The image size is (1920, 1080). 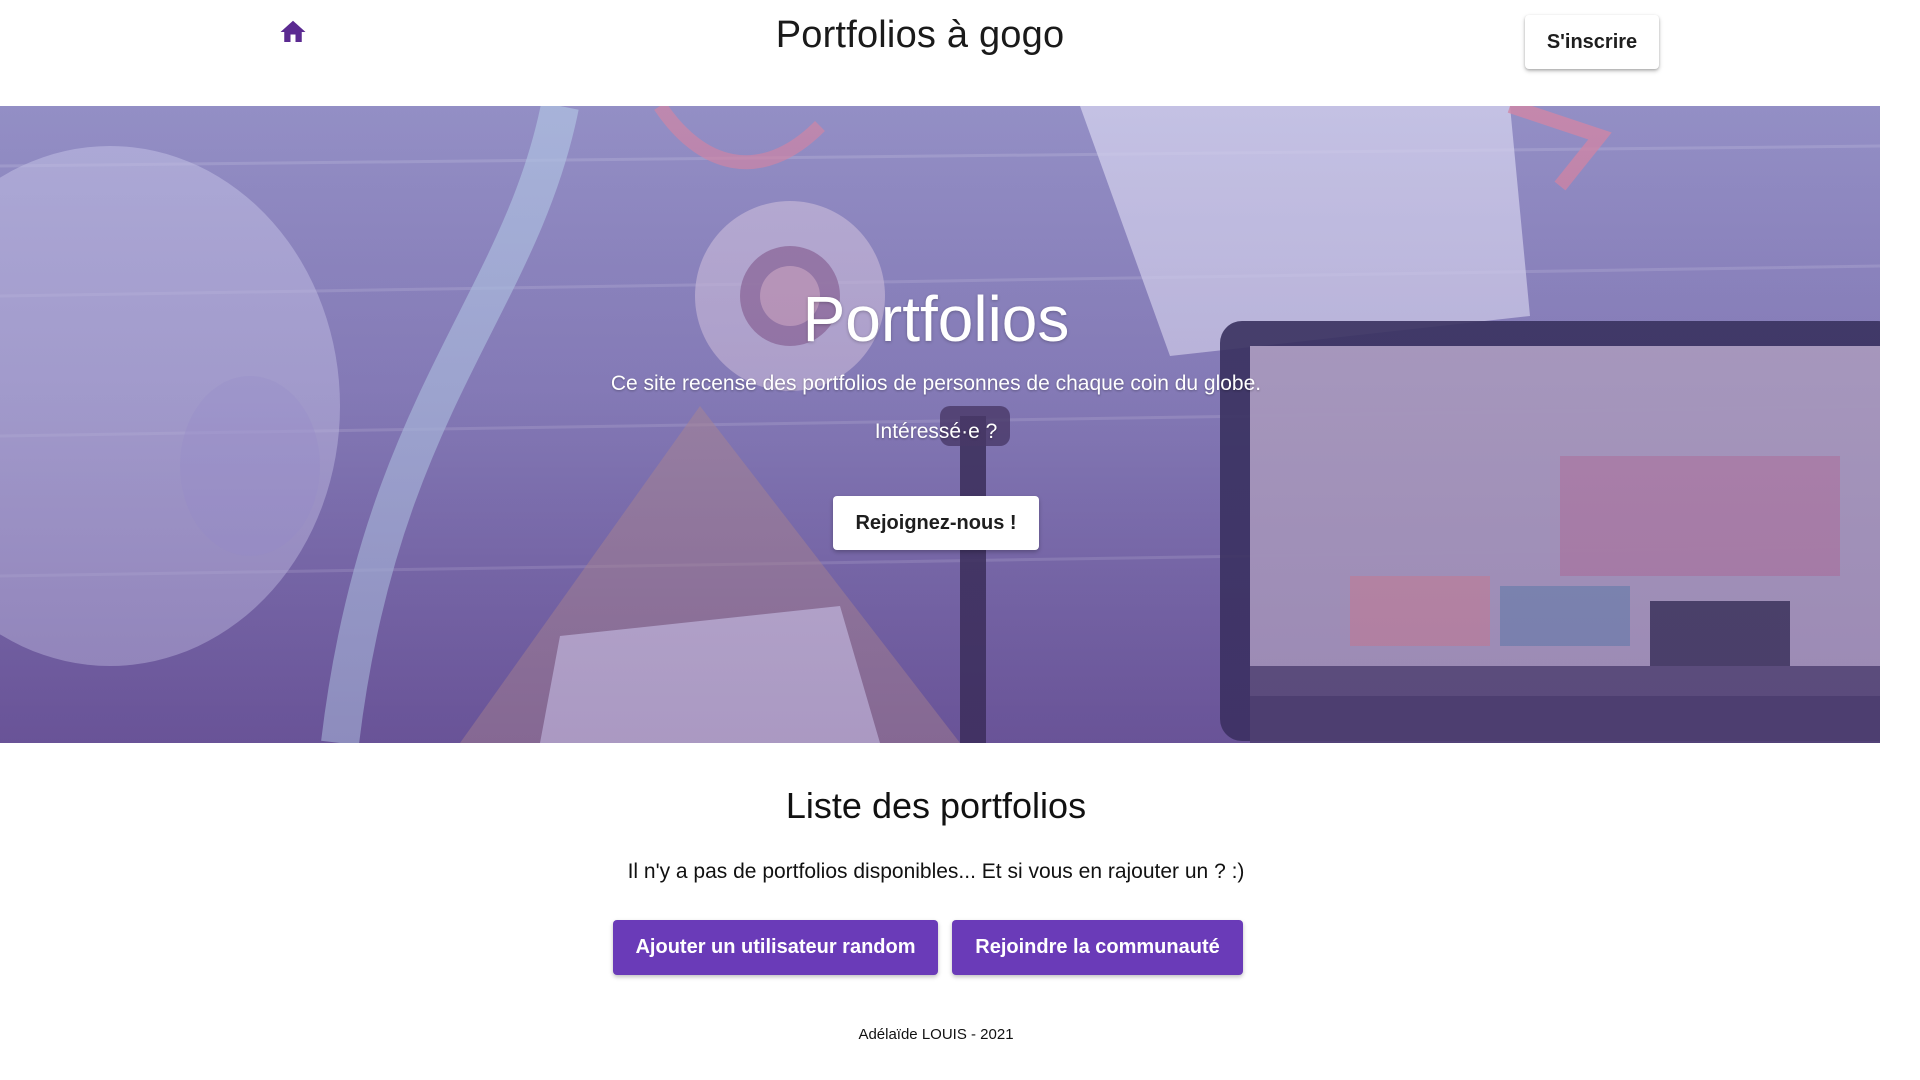 I want to click on footer-credit: Adélaïde LOUIS - 2021, so click(x=936, y=1034).